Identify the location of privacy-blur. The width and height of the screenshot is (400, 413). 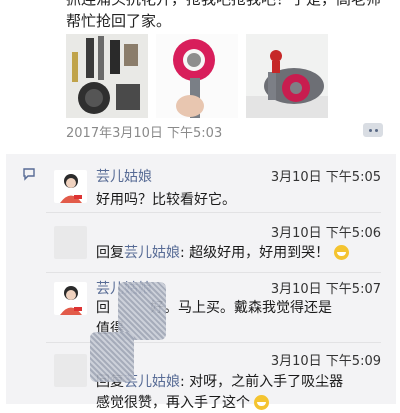
(112, 357).